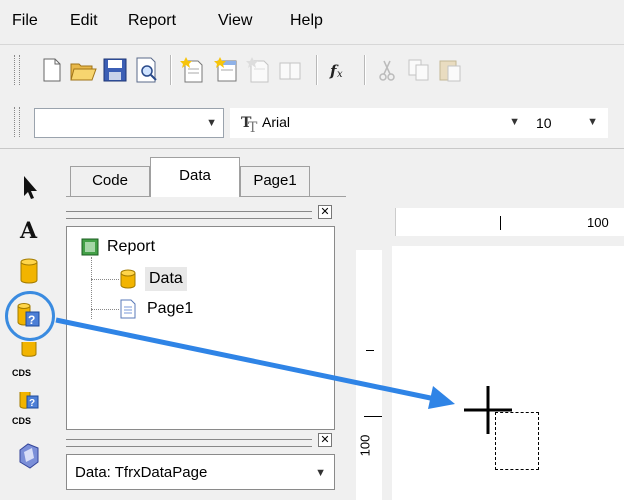  Describe the element at coordinates (275, 181) in the screenshot. I see `tab-page1: Page1` at that location.